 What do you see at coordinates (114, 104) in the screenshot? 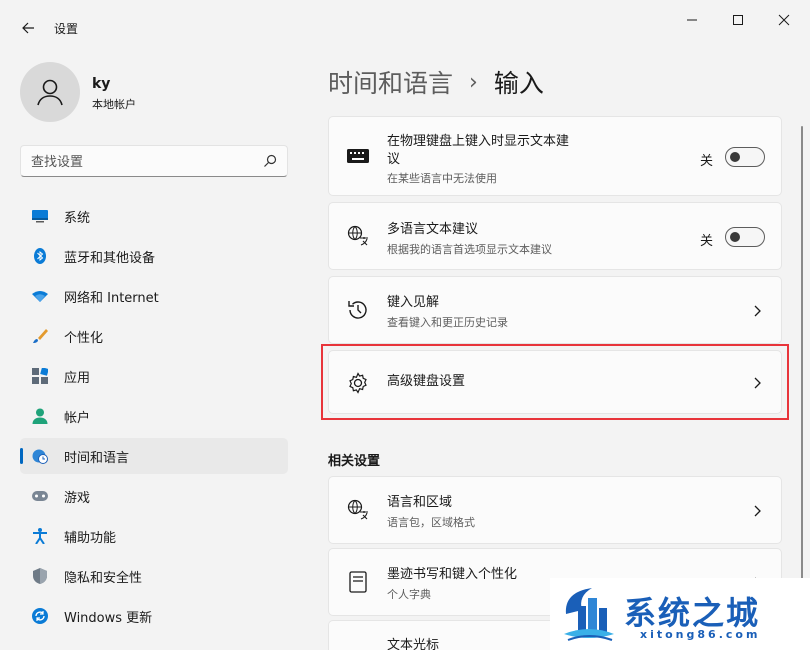
I see `account-type: 本地帐户` at bounding box center [114, 104].